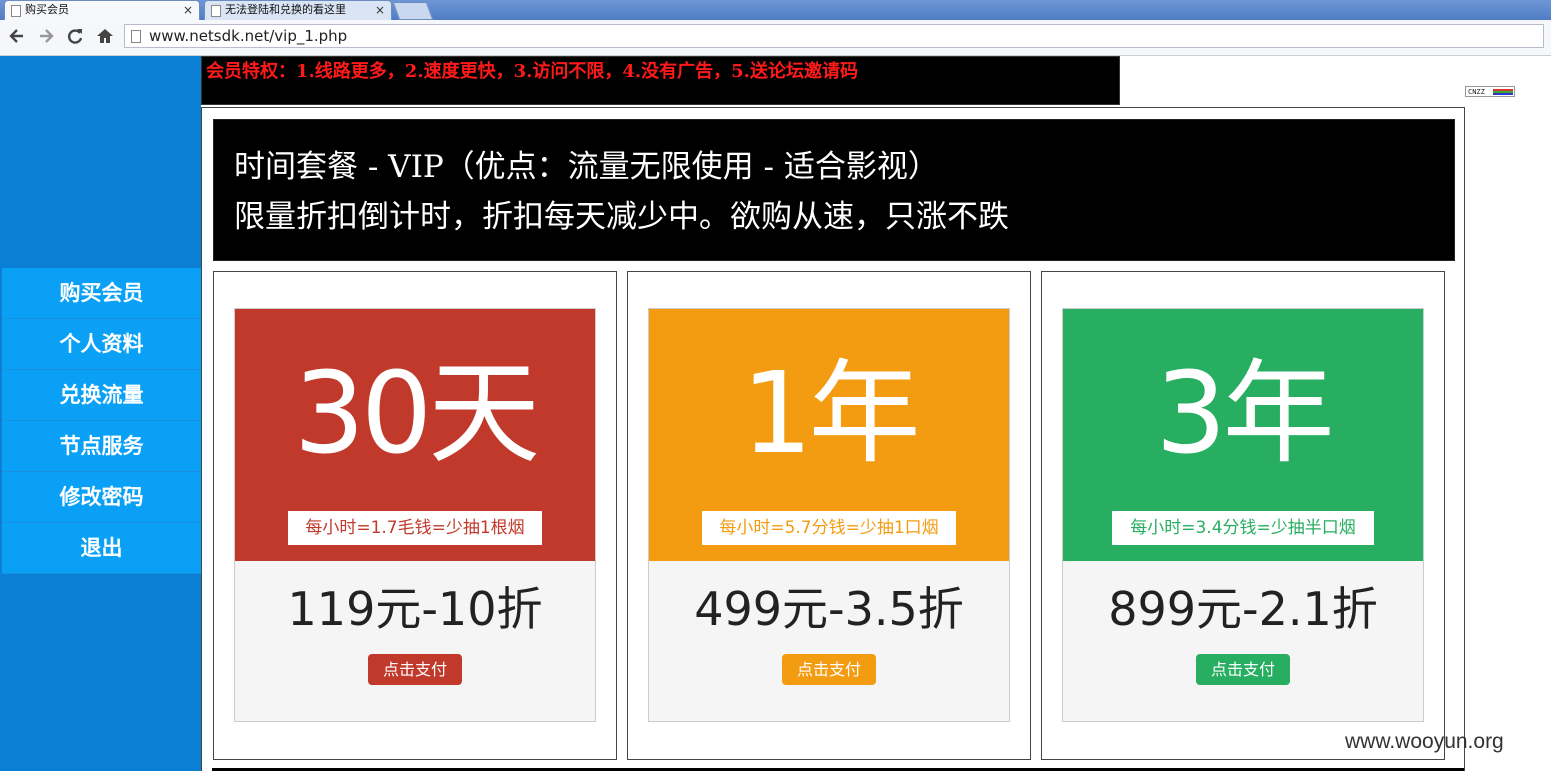 This screenshot has height=771, width=1551. I want to click on reload-icon, so click(75, 37).